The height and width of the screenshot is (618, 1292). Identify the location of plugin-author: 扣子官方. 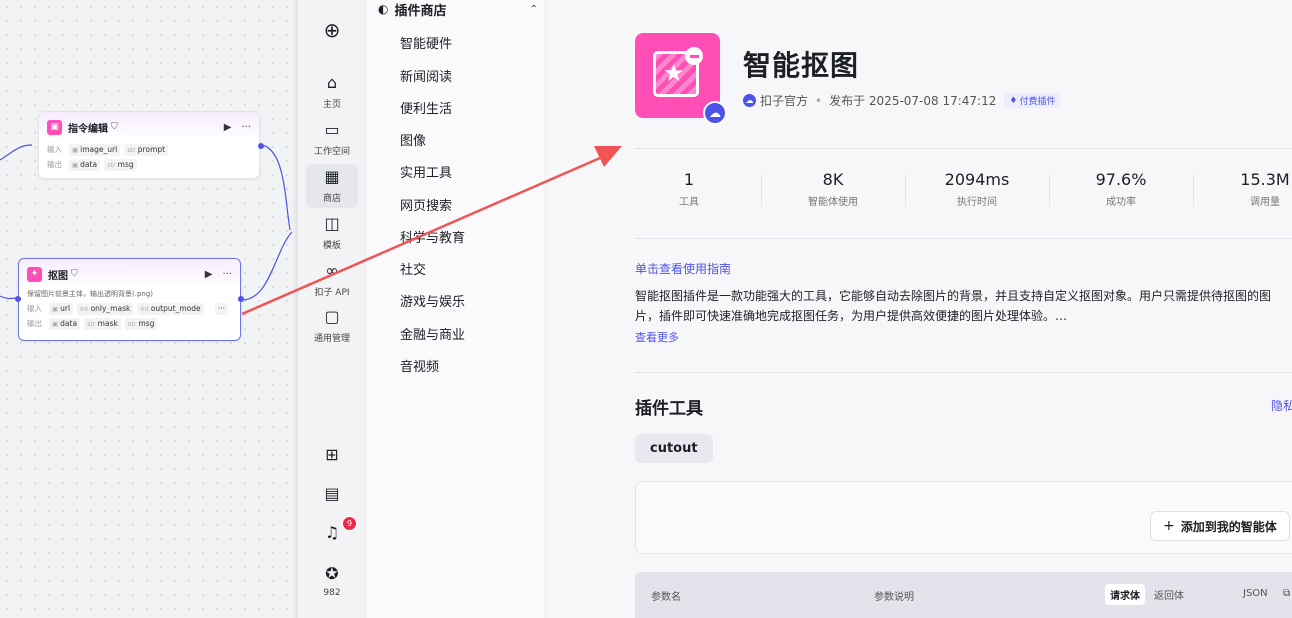
(784, 100).